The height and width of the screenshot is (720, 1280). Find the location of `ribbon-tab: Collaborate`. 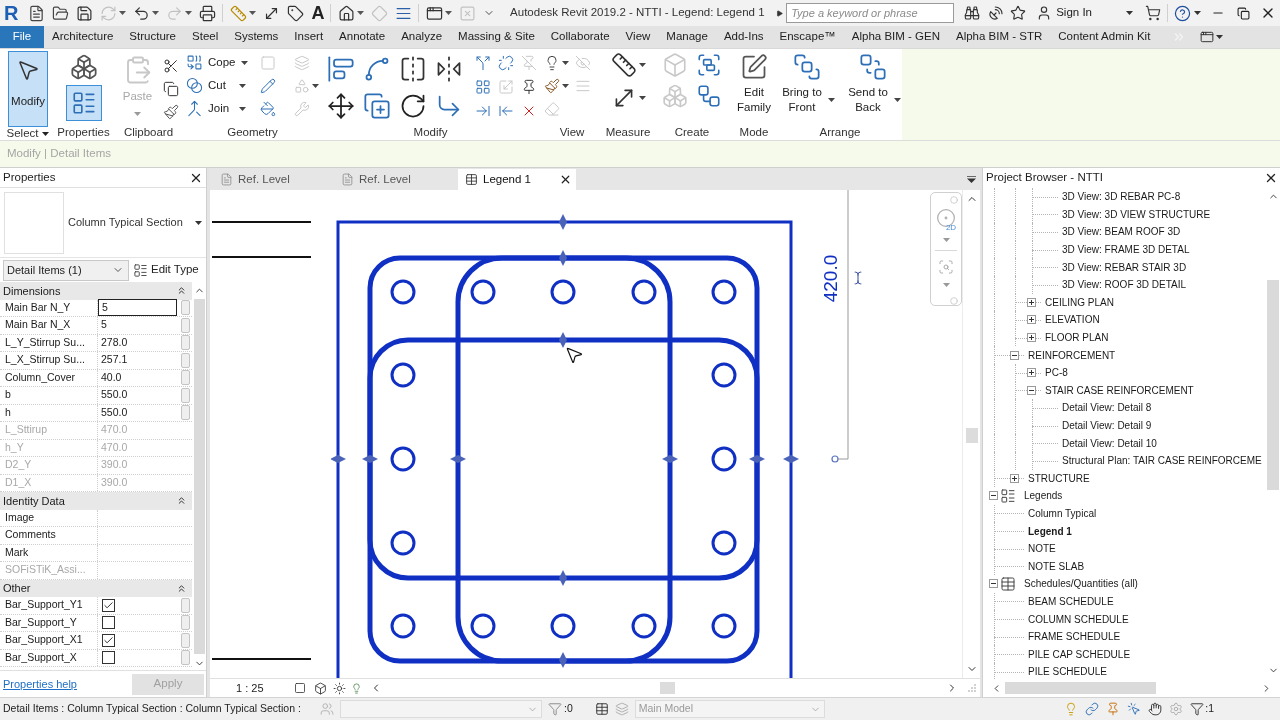

ribbon-tab: Collaborate is located at coordinates (580, 37).